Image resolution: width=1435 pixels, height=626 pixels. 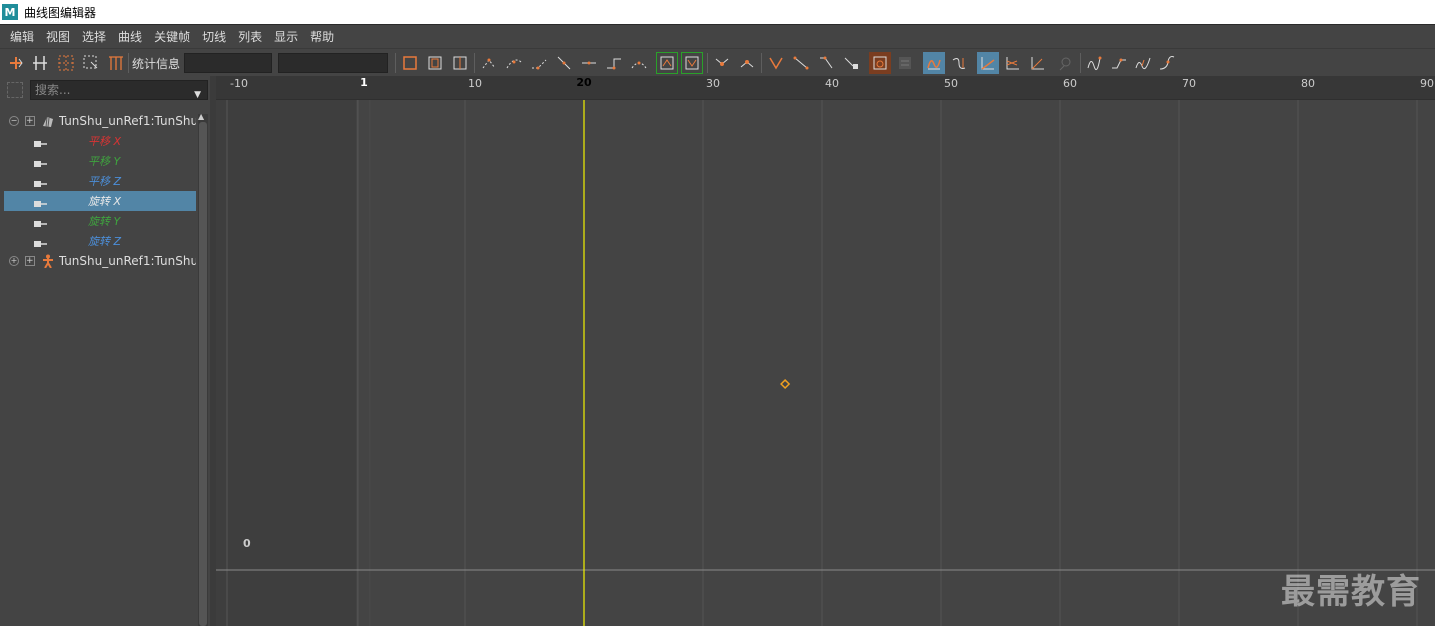 I want to click on ruler-tick-label: 60, so click(x=1070, y=83).